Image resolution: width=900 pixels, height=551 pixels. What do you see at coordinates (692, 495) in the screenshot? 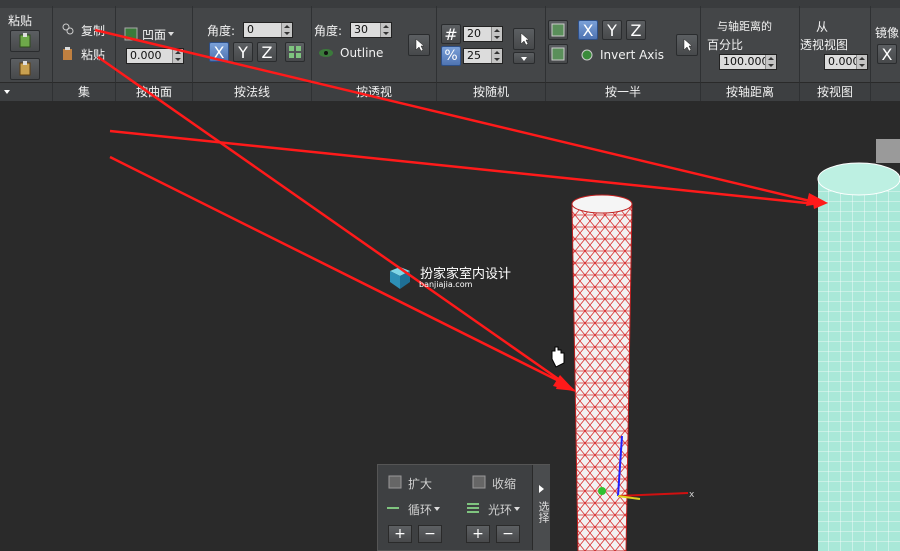
I see `svg-text: x` at bounding box center [692, 495].